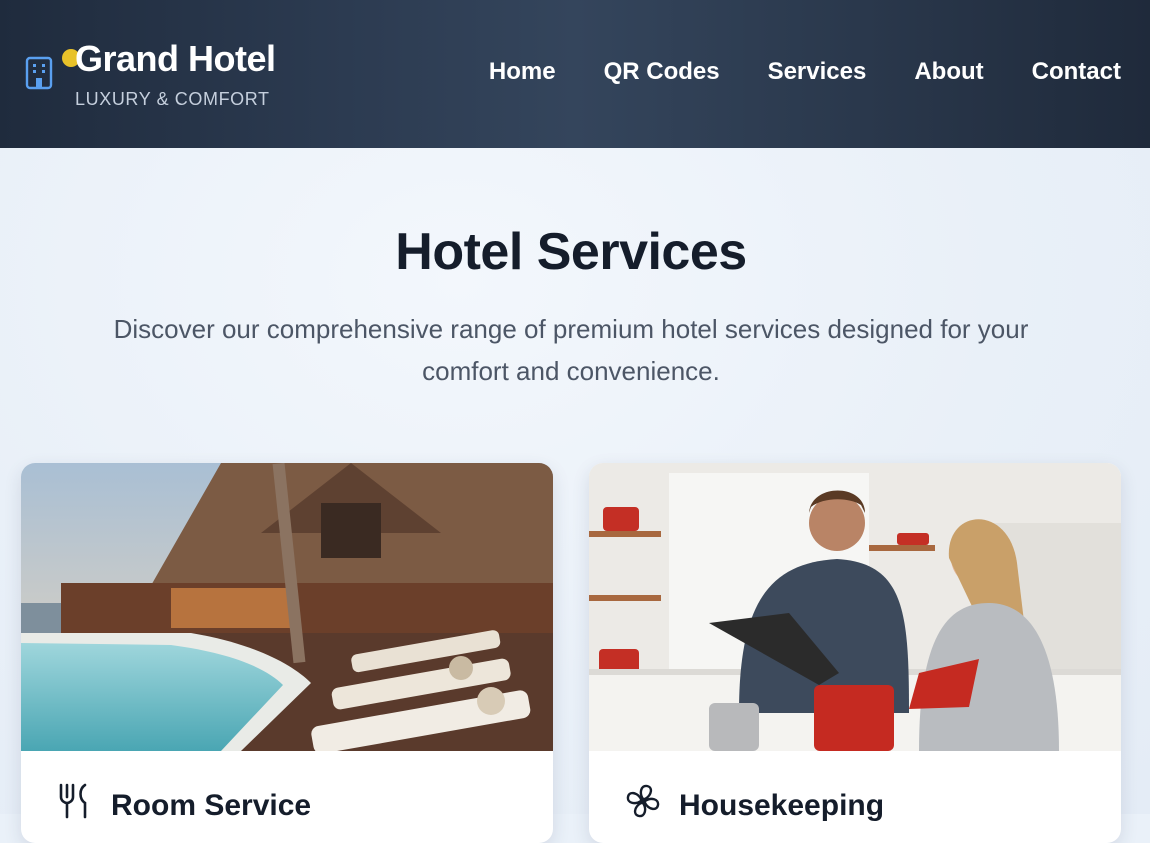 The width and height of the screenshot is (1150, 843). Describe the element at coordinates (39, 73) in the screenshot. I see `hotel-building-icon` at that location.